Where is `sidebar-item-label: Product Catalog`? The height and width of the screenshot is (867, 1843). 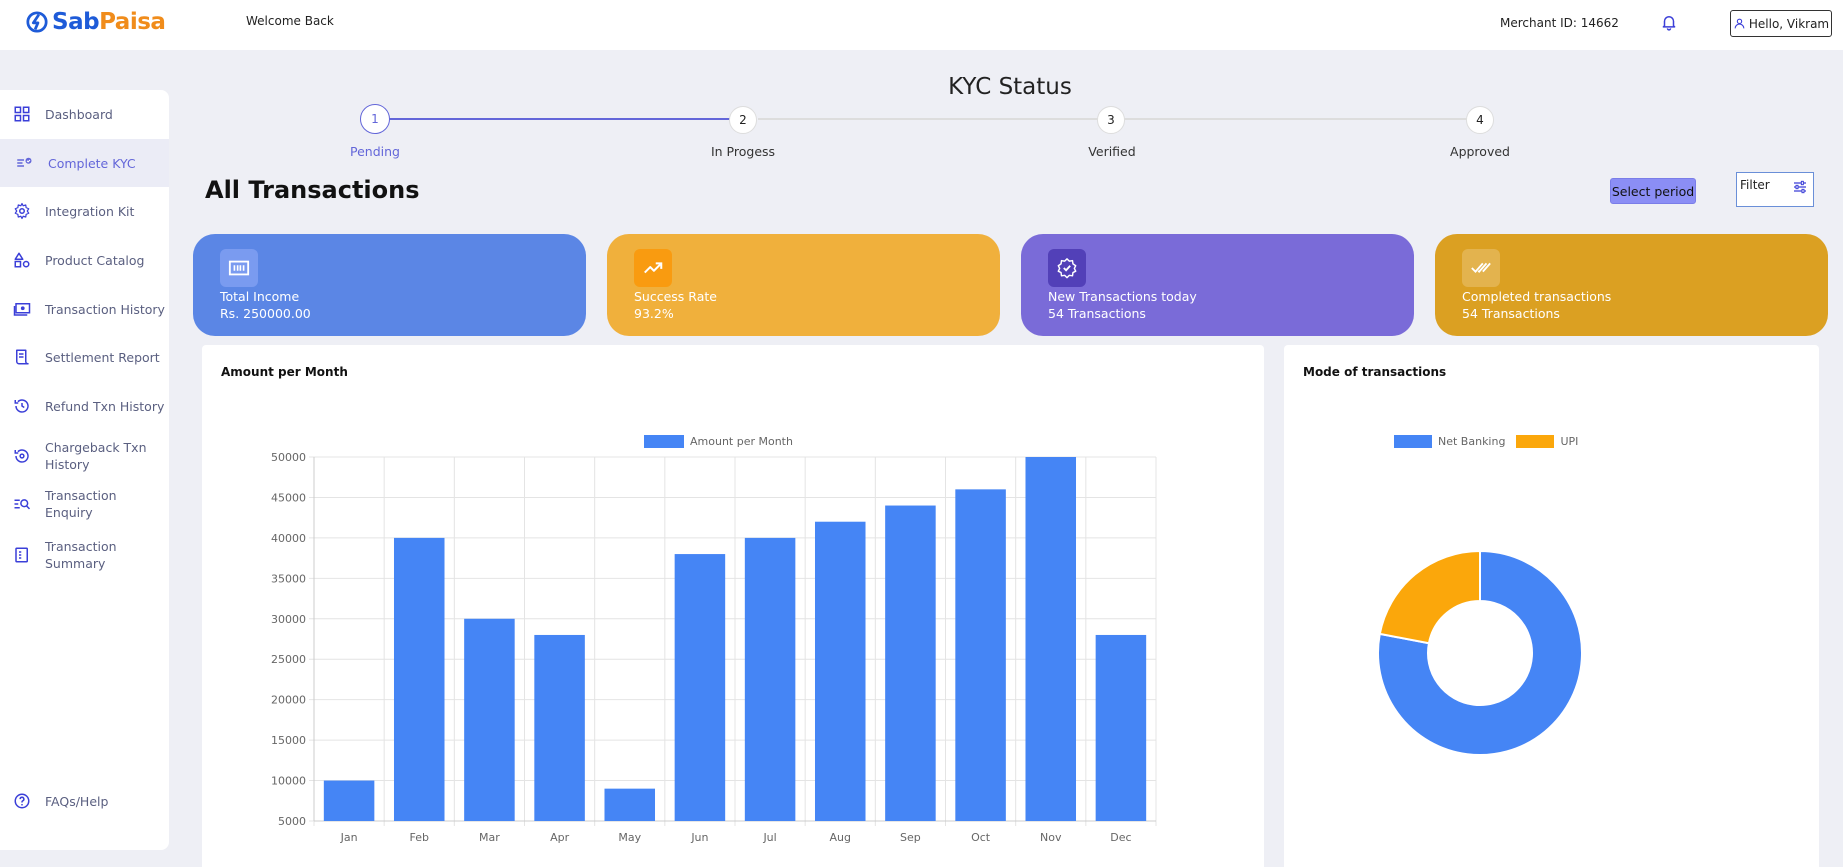 sidebar-item-label: Product Catalog is located at coordinates (95, 260).